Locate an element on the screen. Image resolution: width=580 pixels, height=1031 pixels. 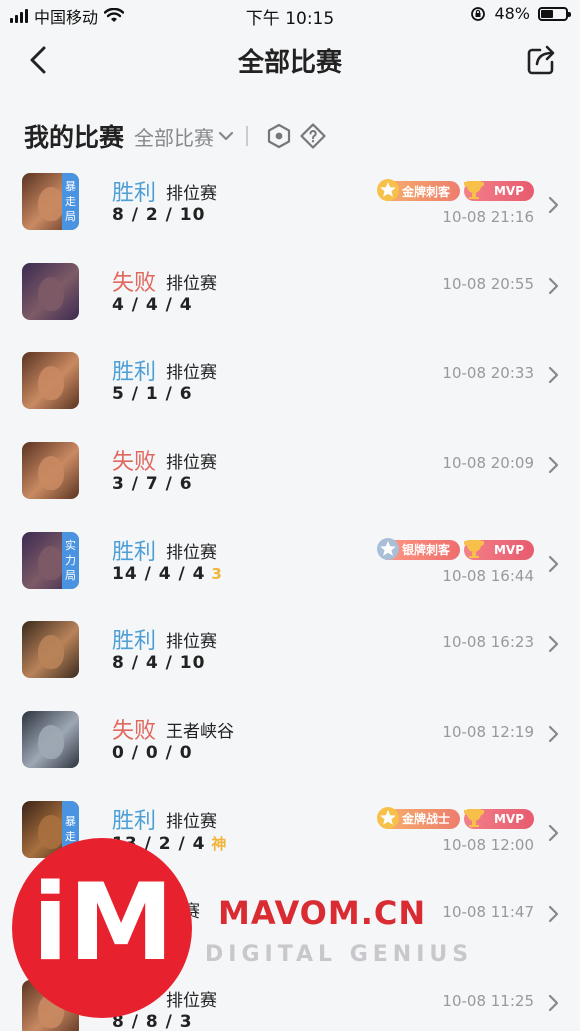
match-kda: 8 / 4 / 10 is located at coordinates (158, 663).